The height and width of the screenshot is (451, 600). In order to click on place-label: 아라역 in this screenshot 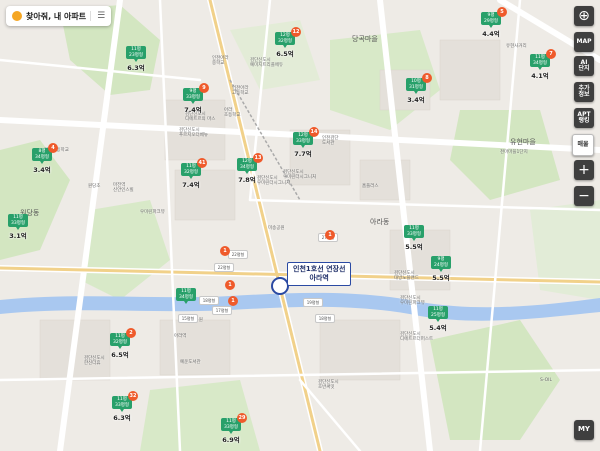, I will do `click(180, 336)`.